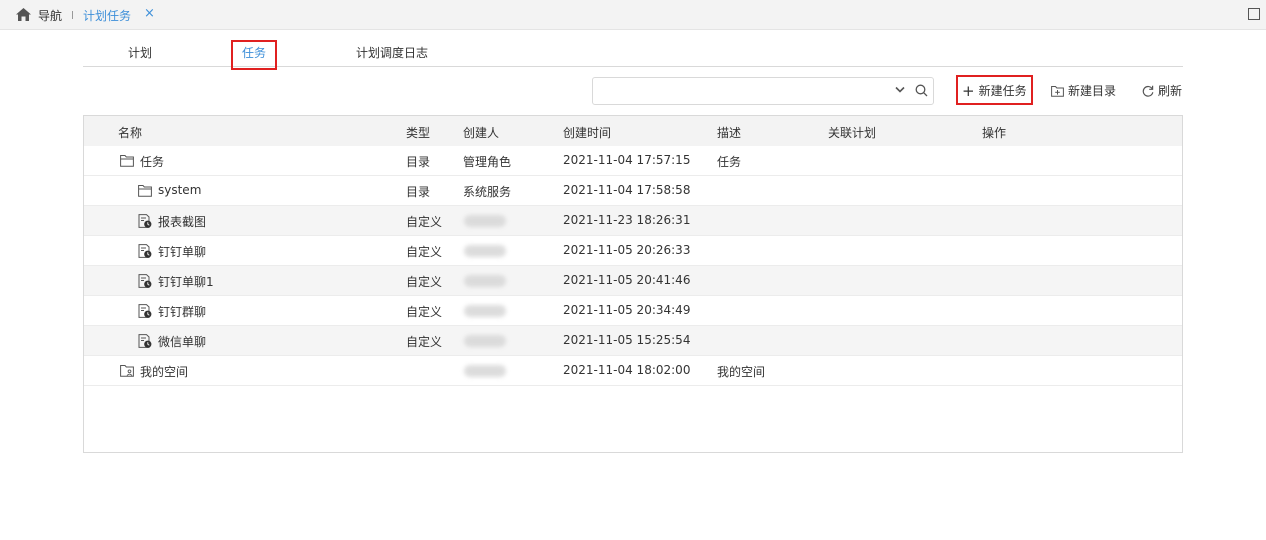 This screenshot has height=540, width=1266. What do you see at coordinates (164, 371) in the screenshot?
I see `row-name: 我的空间` at bounding box center [164, 371].